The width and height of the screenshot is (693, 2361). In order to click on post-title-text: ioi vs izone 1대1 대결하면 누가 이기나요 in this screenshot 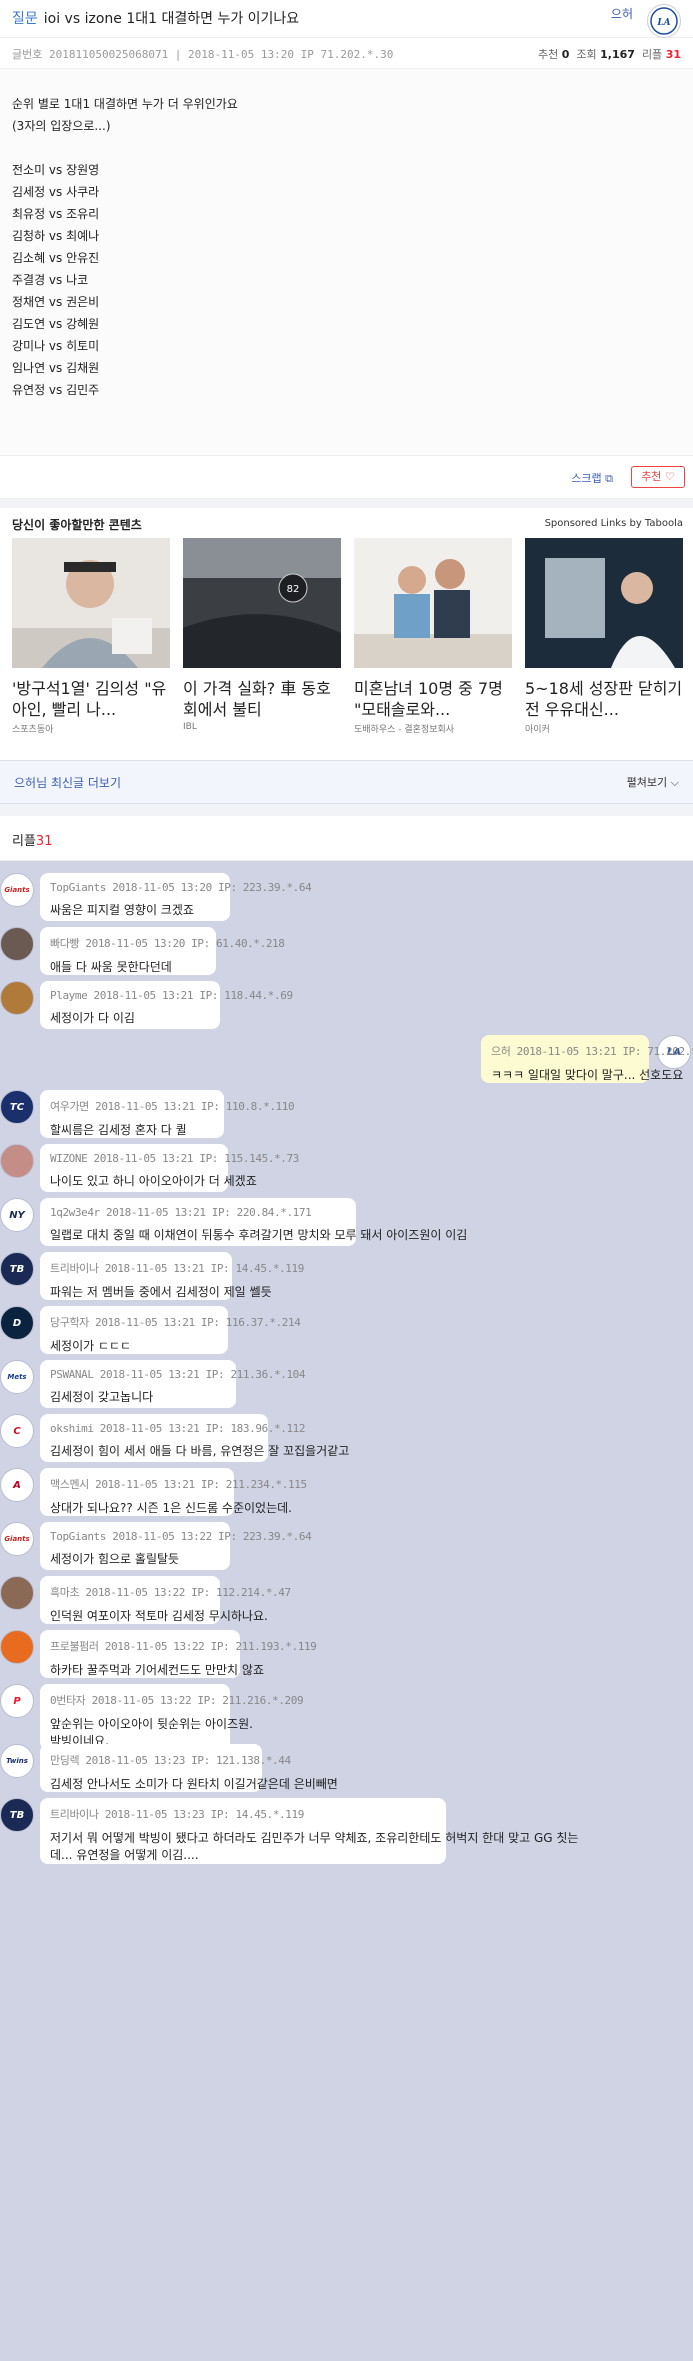, I will do `click(171, 19)`.